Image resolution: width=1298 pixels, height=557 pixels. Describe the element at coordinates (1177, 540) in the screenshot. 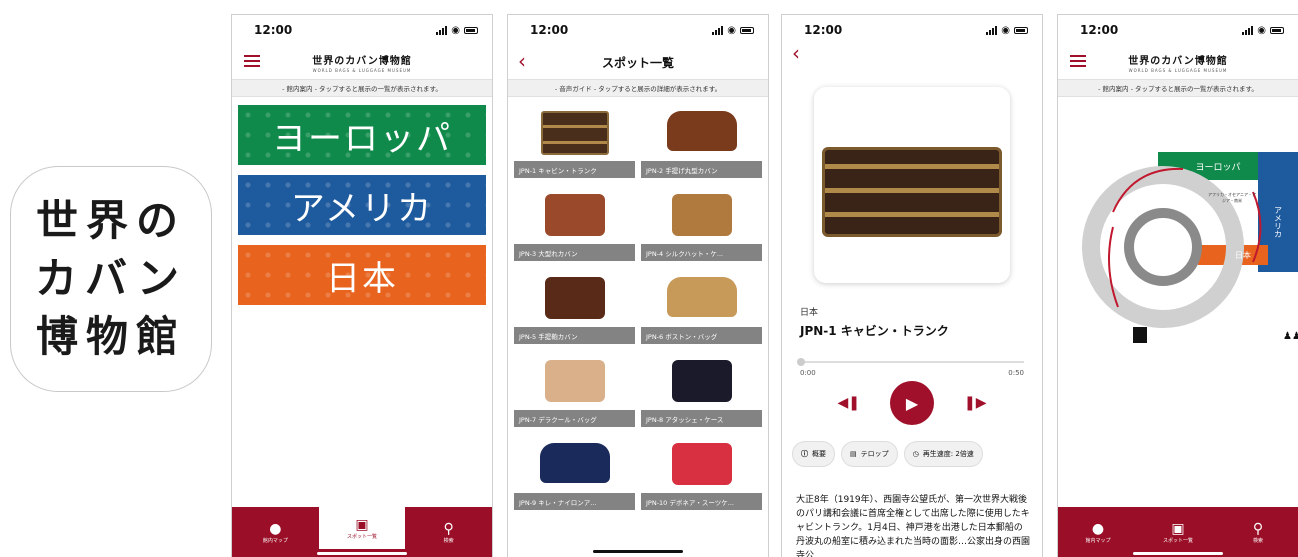

I see `tab-label: スポット一覧` at that location.